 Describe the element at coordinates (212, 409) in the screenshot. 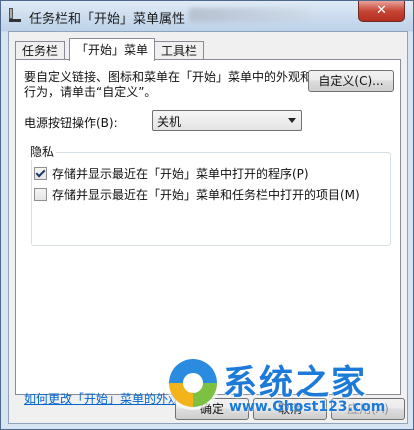

I see `ok-button: 确定` at that location.